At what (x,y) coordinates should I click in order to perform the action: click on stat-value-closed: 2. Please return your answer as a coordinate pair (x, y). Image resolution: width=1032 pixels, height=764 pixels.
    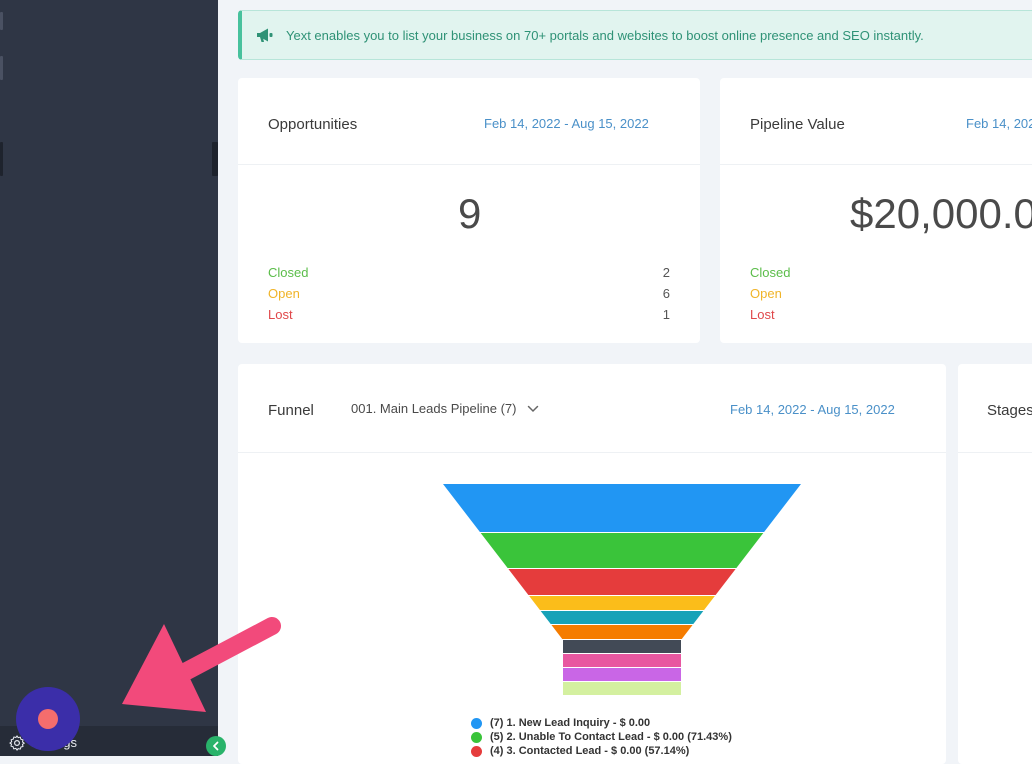
    Looking at the image, I should click on (666, 272).